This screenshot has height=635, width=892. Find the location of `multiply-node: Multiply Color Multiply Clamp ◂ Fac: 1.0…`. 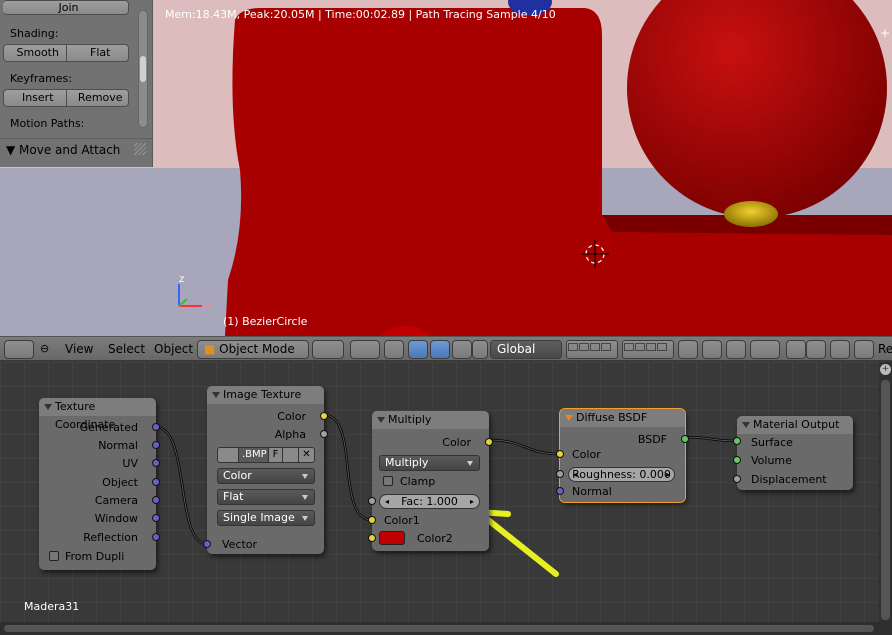

multiply-node: Multiply Color Multiply Clamp ◂ Fac: 1.0… is located at coordinates (430, 481).